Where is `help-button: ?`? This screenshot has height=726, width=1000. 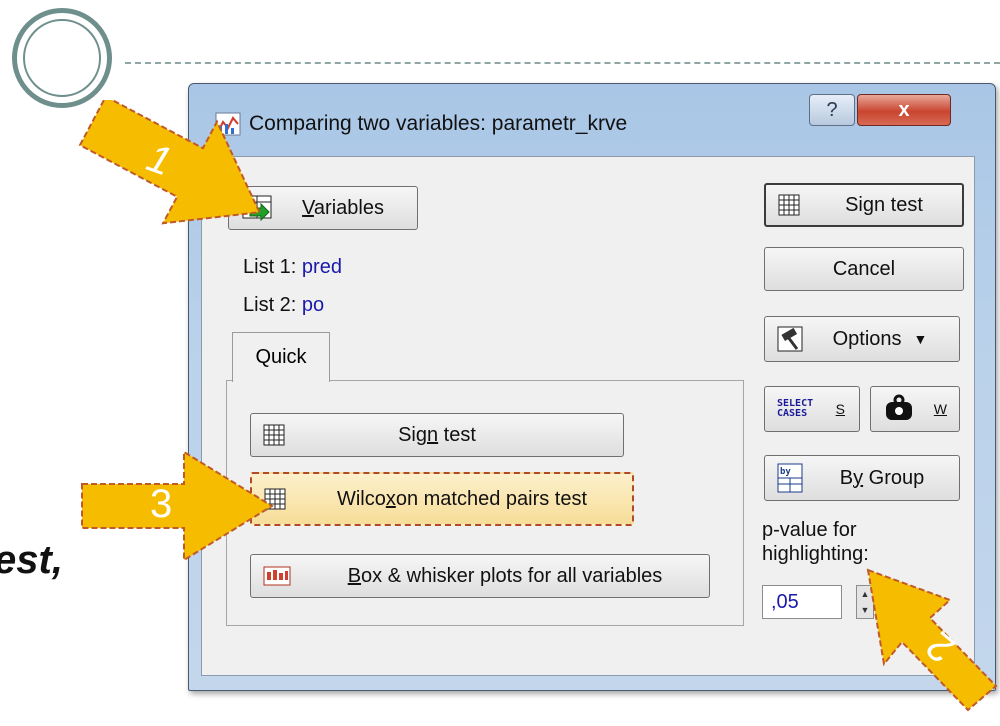 help-button: ? is located at coordinates (832, 110).